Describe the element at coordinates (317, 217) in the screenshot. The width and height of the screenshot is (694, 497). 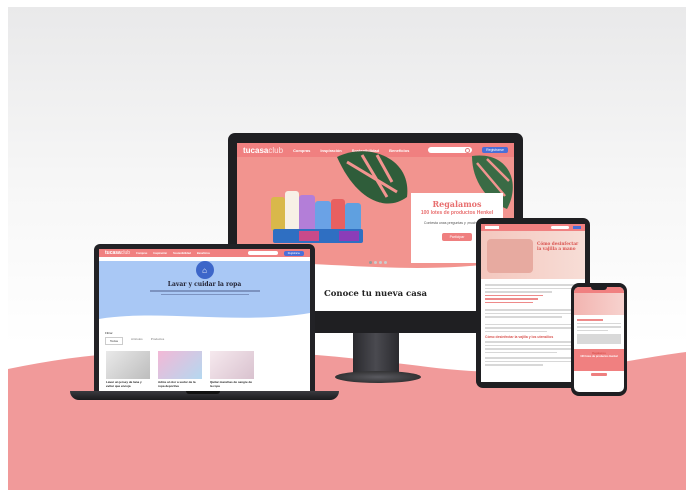
I see `henkel-products-image` at that location.